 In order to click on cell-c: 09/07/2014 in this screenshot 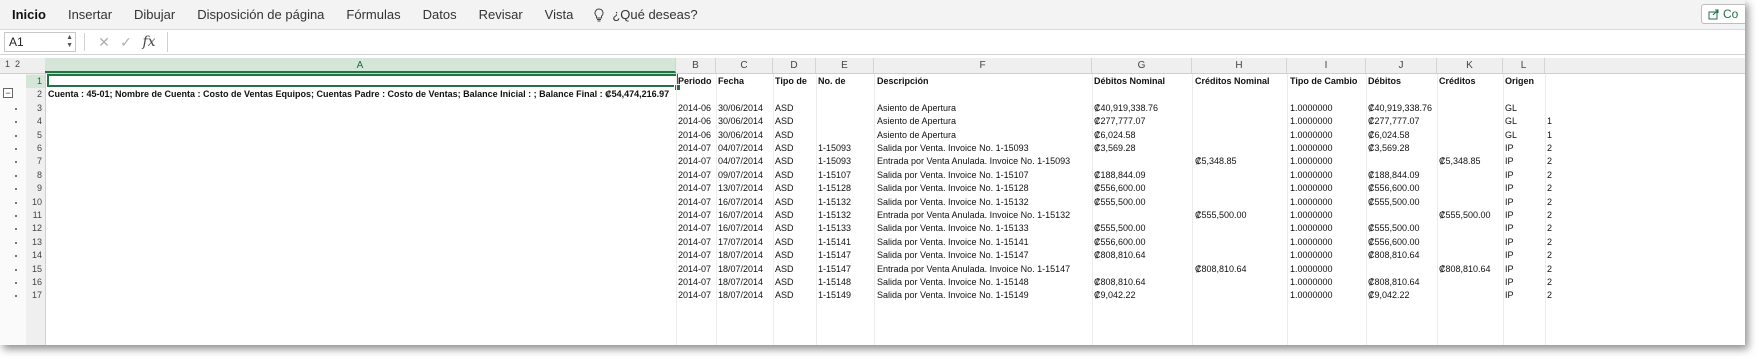, I will do `click(740, 175)`.